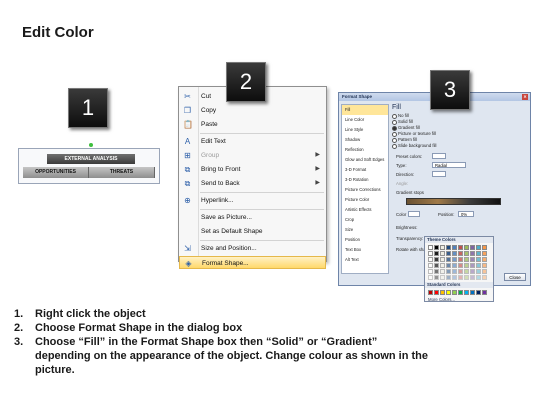 The width and height of the screenshot is (560, 420). What do you see at coordinates (525, 97) in the screenshot?
I see `close-icon: ✕` at bounding box center [525, 97].